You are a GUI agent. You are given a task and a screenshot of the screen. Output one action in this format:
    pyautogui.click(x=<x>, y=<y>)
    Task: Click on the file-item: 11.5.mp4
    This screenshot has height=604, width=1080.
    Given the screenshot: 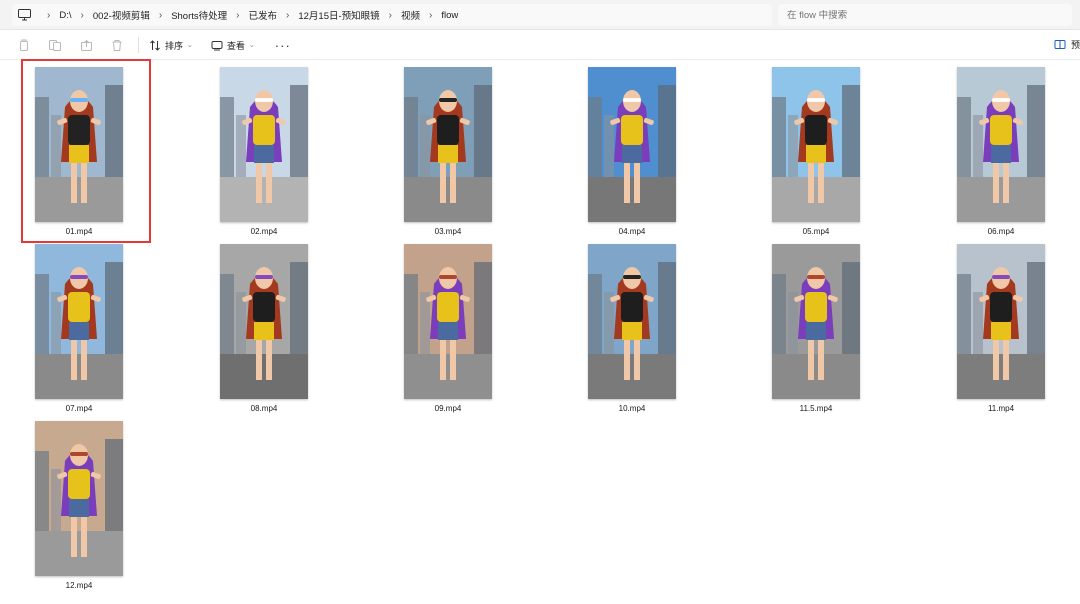 What is the action you would take?
    pyautogui.click(x=816, y=328)
    